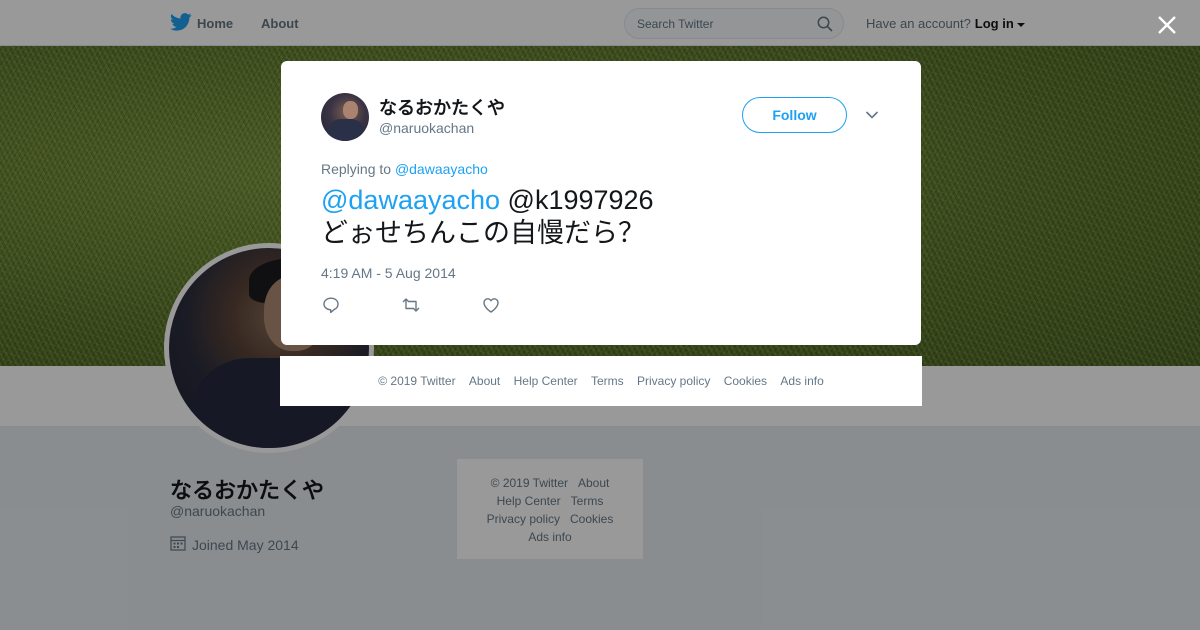 The image size is (1200, 630). What do you see at coordinates (388, 273) in the screenshot?
I see `tweet-timestamp: 4:19 AM - 5 Aug 2014` at bounding box center [388, 273].